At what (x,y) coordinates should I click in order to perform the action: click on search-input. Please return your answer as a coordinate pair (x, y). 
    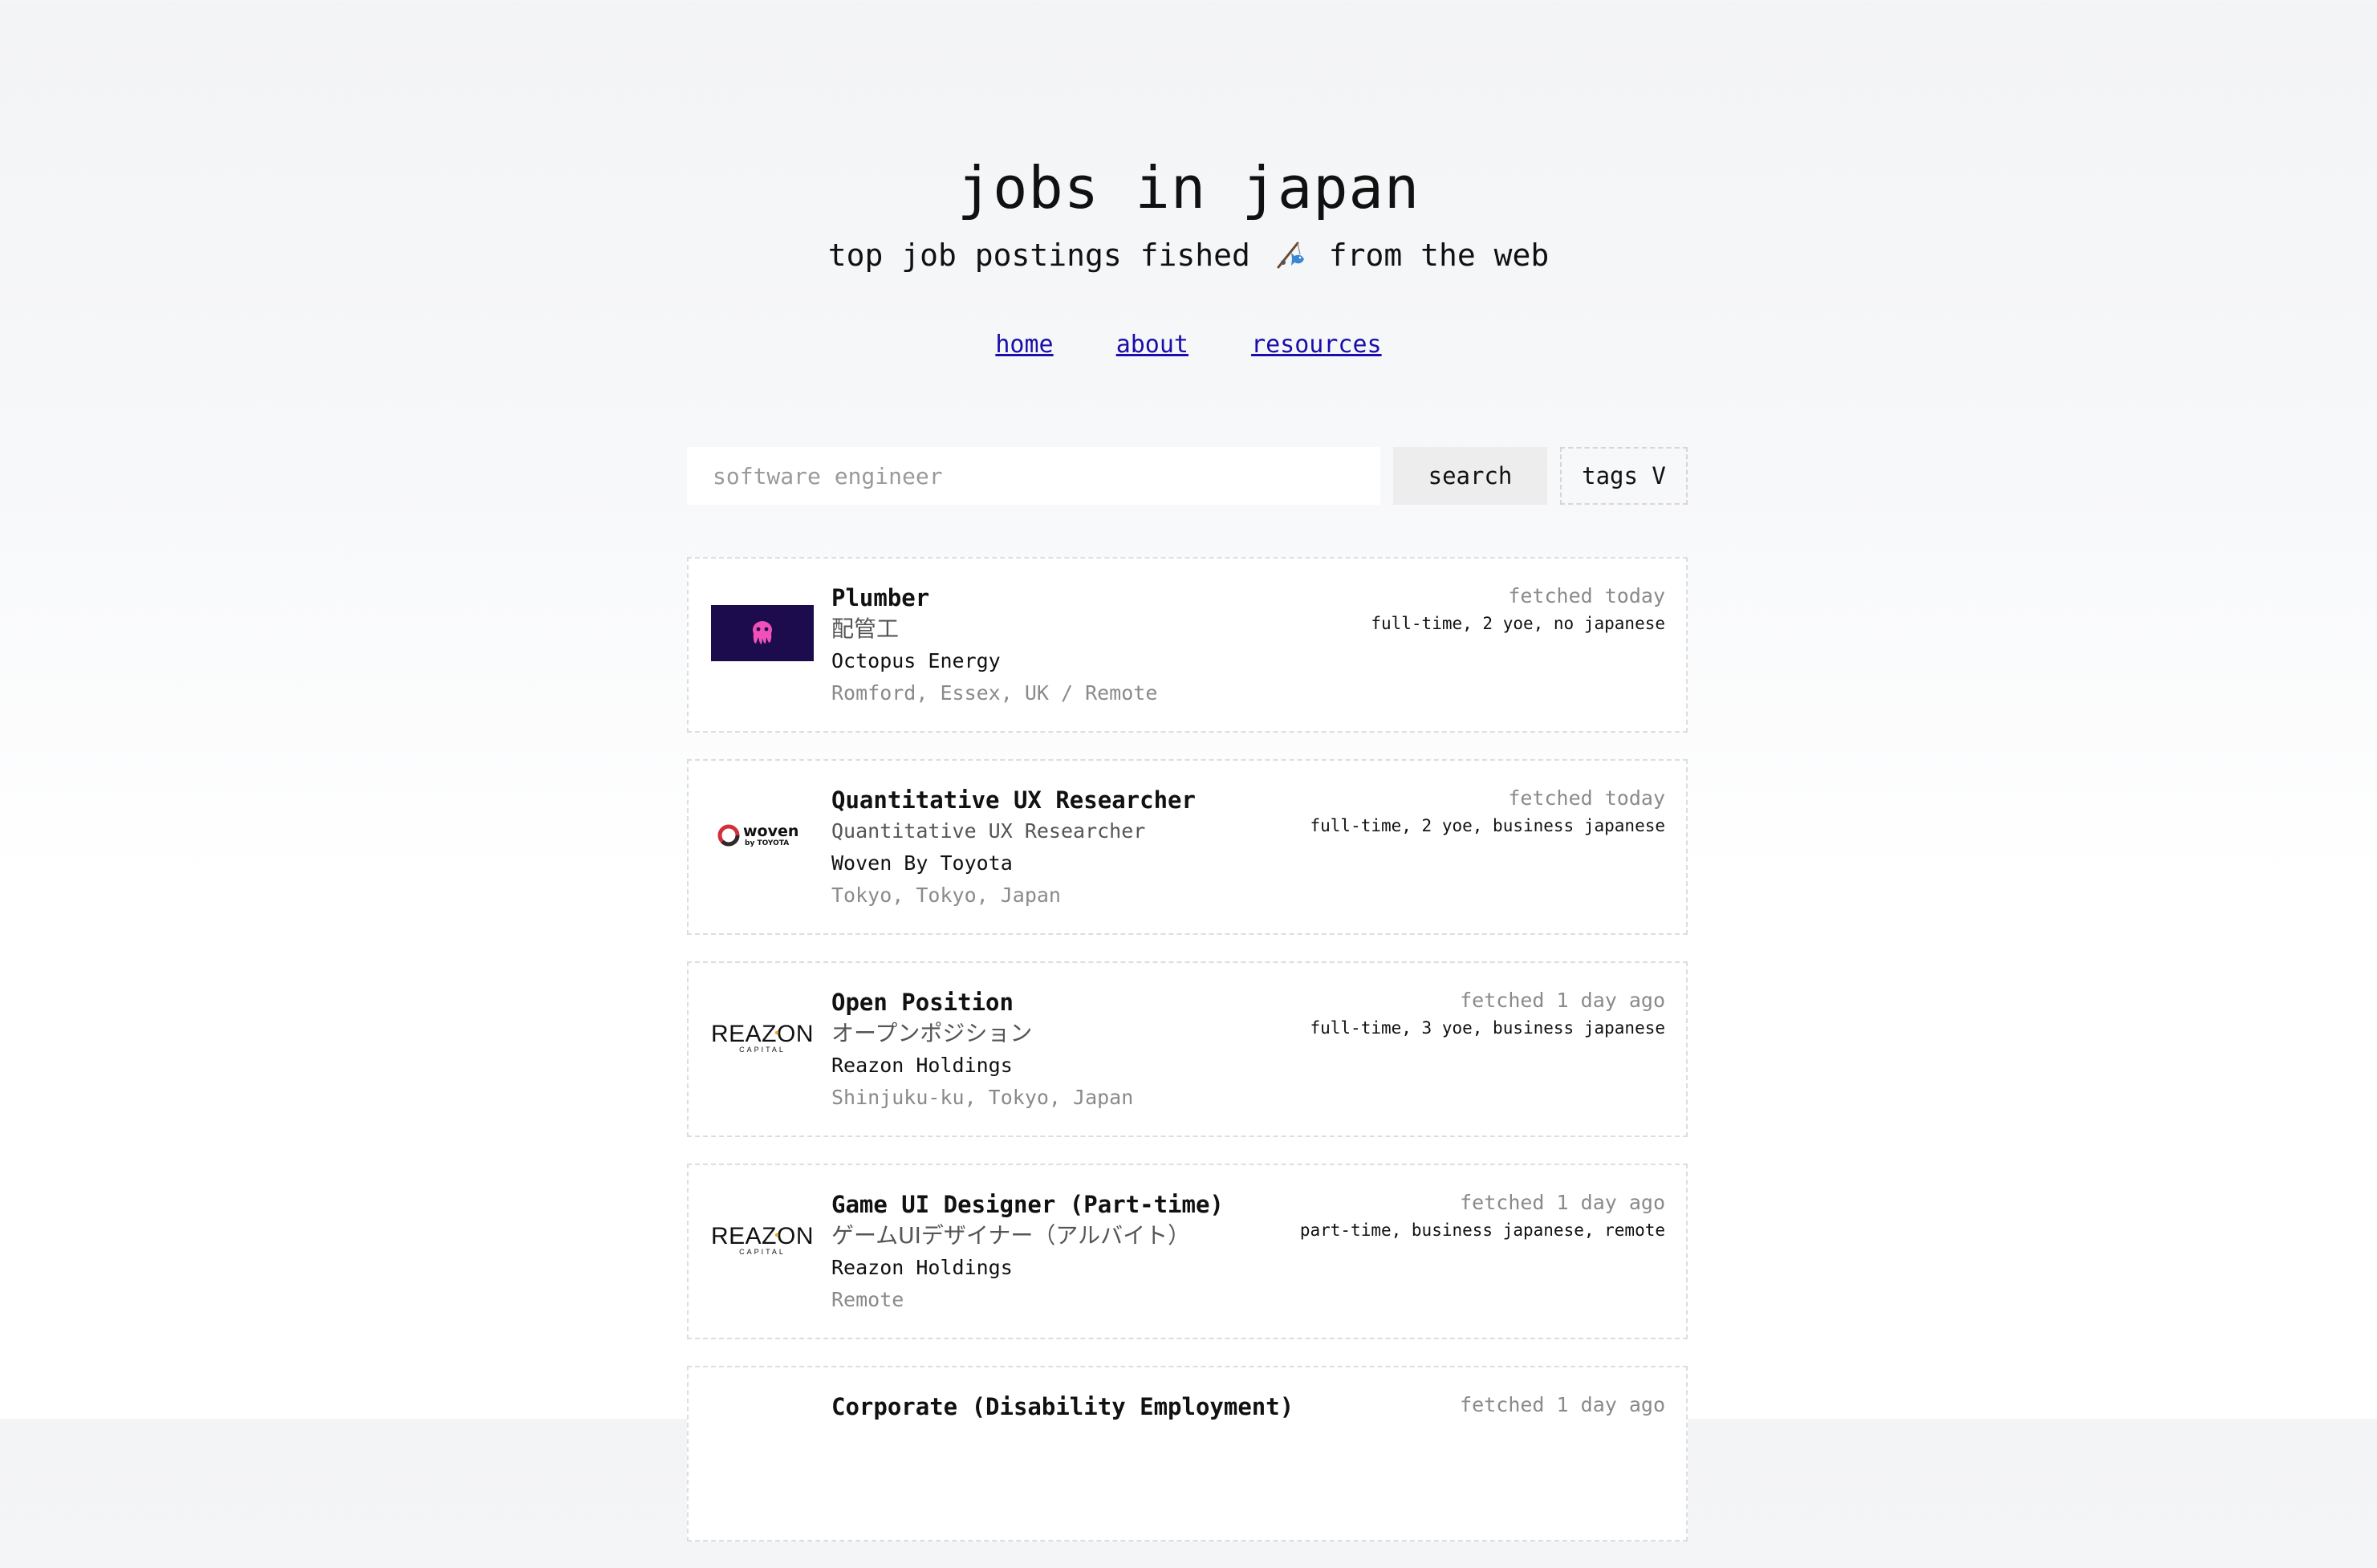
    Looking at the image, I should click on (1034, 476).